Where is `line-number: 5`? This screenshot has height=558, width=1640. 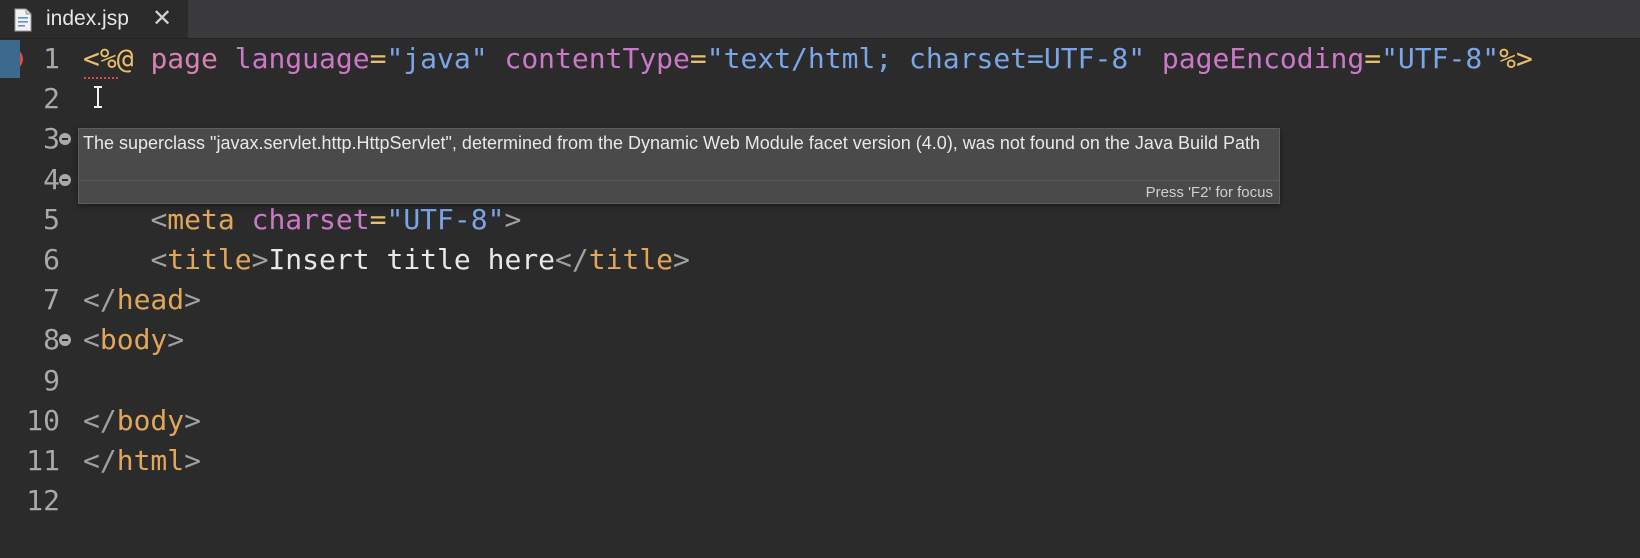
line-number: 5 is located at coordinates (51, 219).